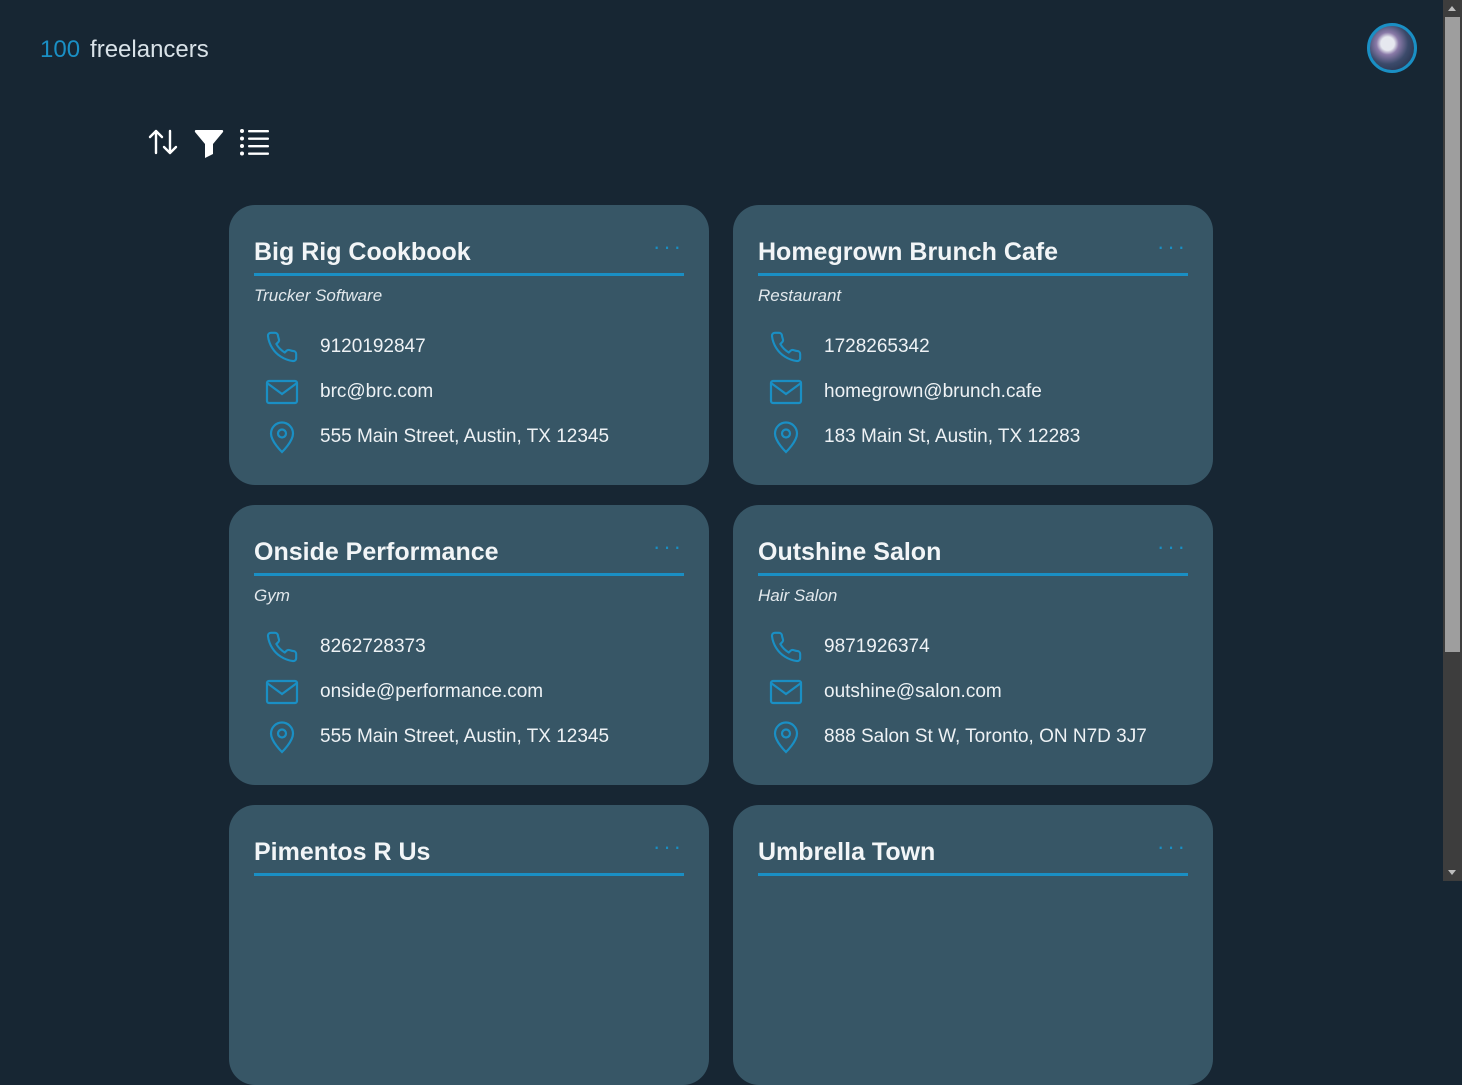  What do you see at coordinates (800, 295) in the screenshot?
I see `card-type: Restaurant` at bounding box center [800, 295].